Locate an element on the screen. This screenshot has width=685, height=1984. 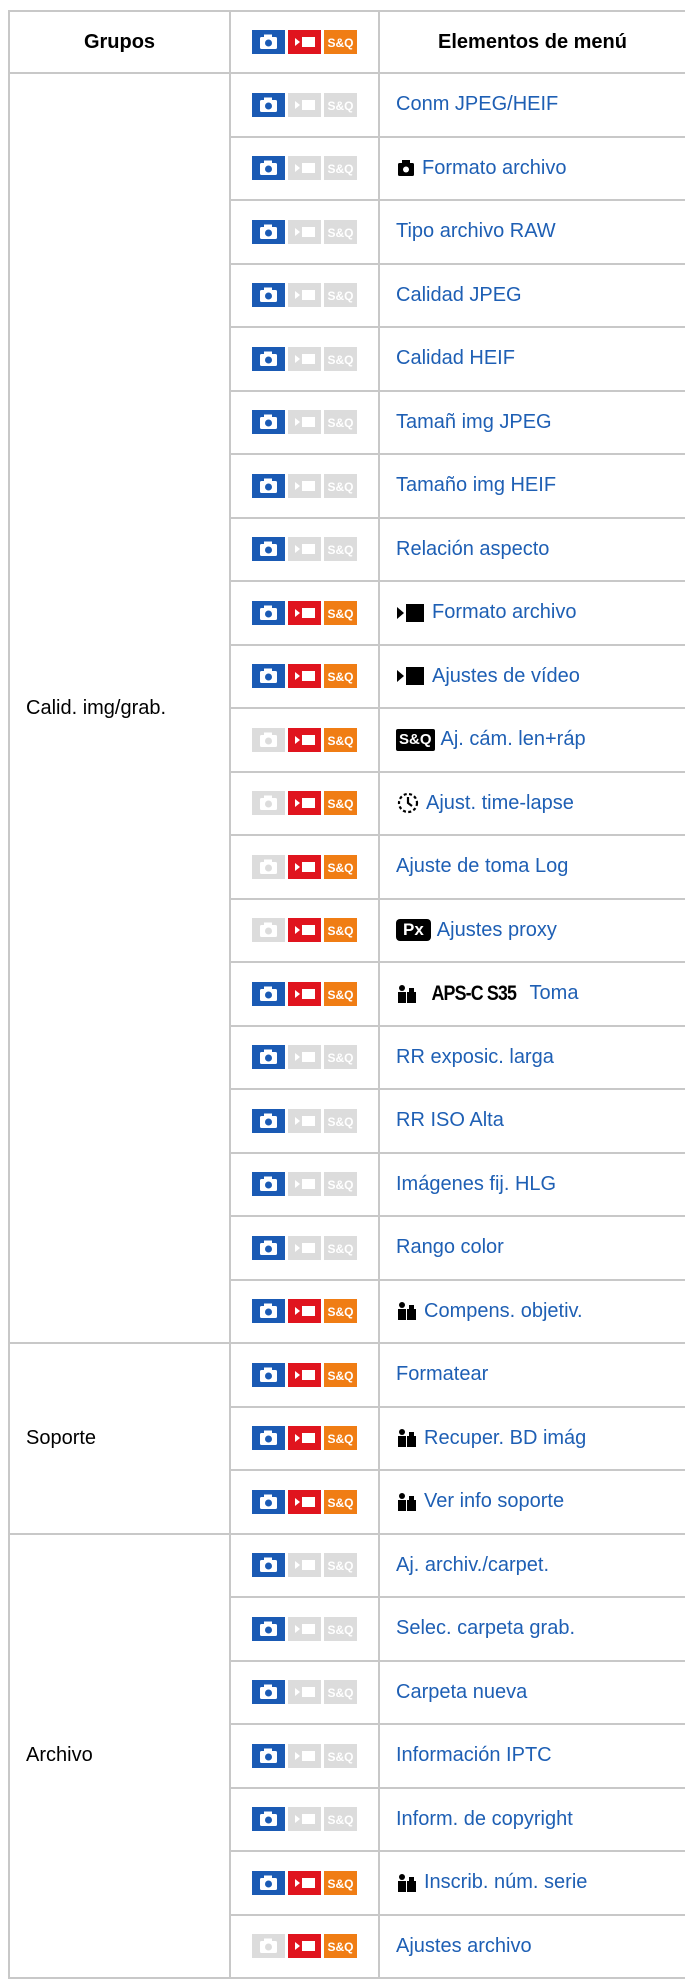
menu-item-link: Ajustes de vídeo is located at coordinates (506, 676).